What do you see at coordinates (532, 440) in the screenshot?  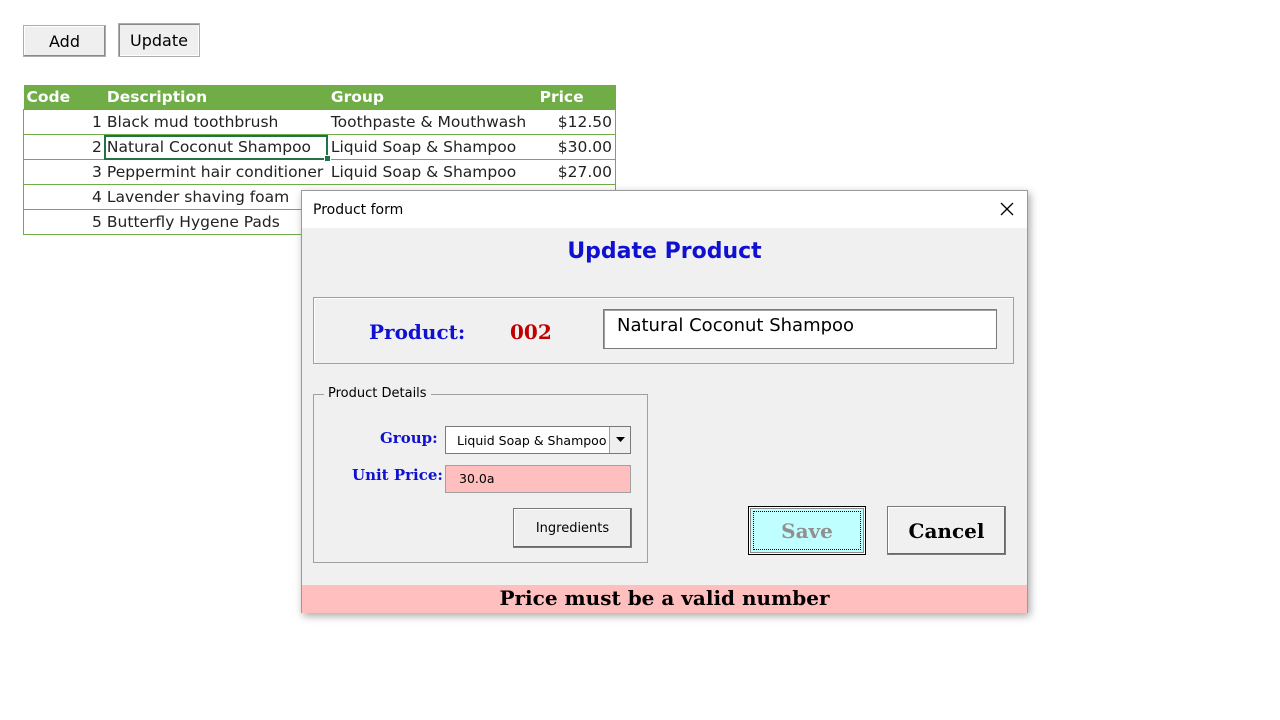 I see `group-selected-value: Liquid Soap & Shampoo` at bounding box center [532, 440].